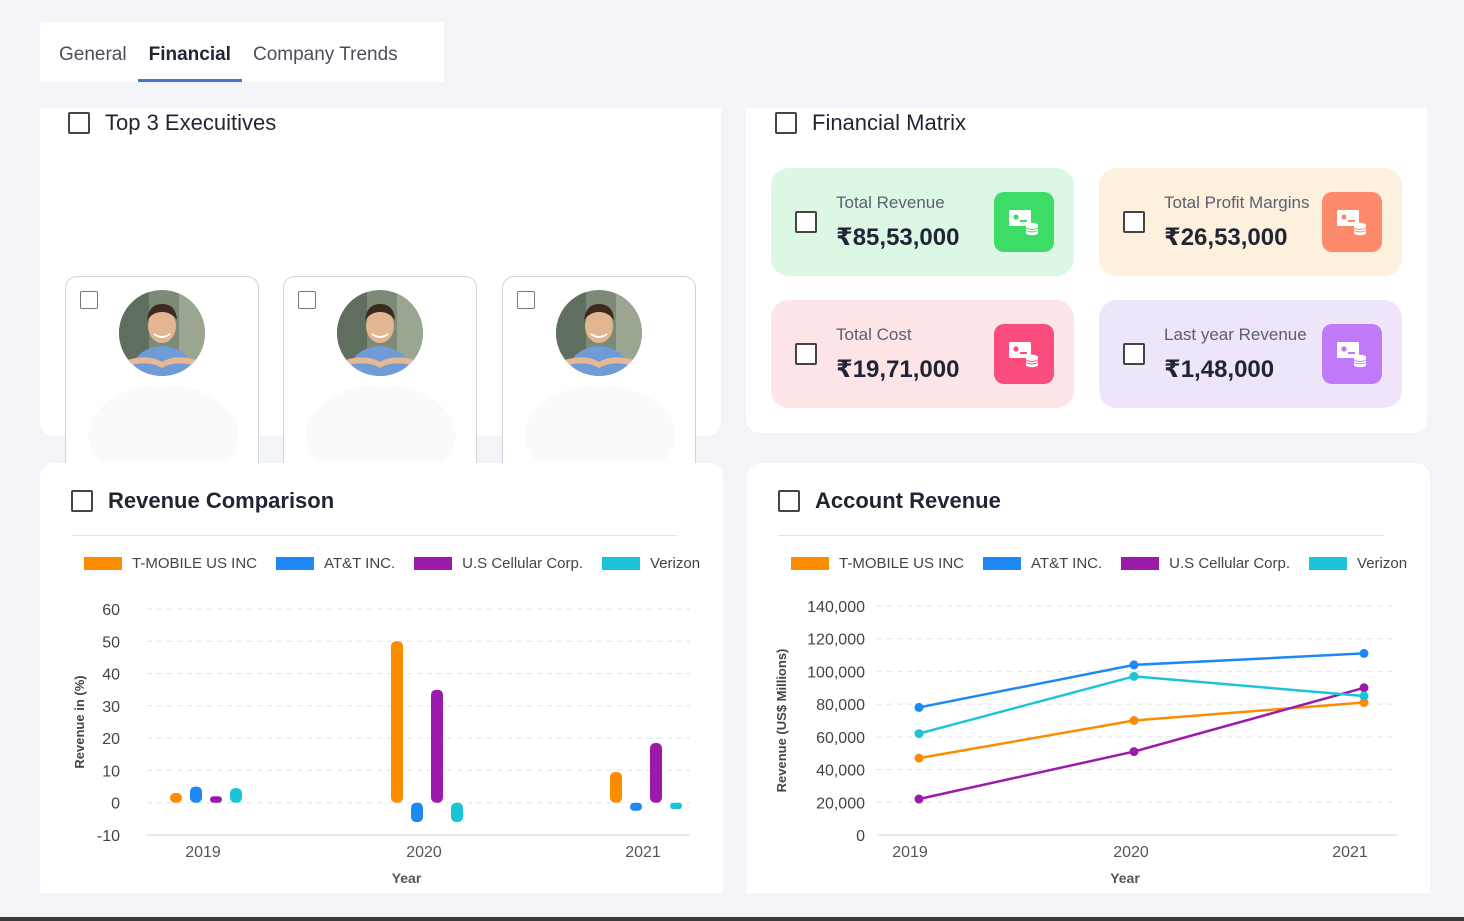 This screenshot has width=1464, height=921. I want to click on y-tick-label: 20,000, so click(840, 803).